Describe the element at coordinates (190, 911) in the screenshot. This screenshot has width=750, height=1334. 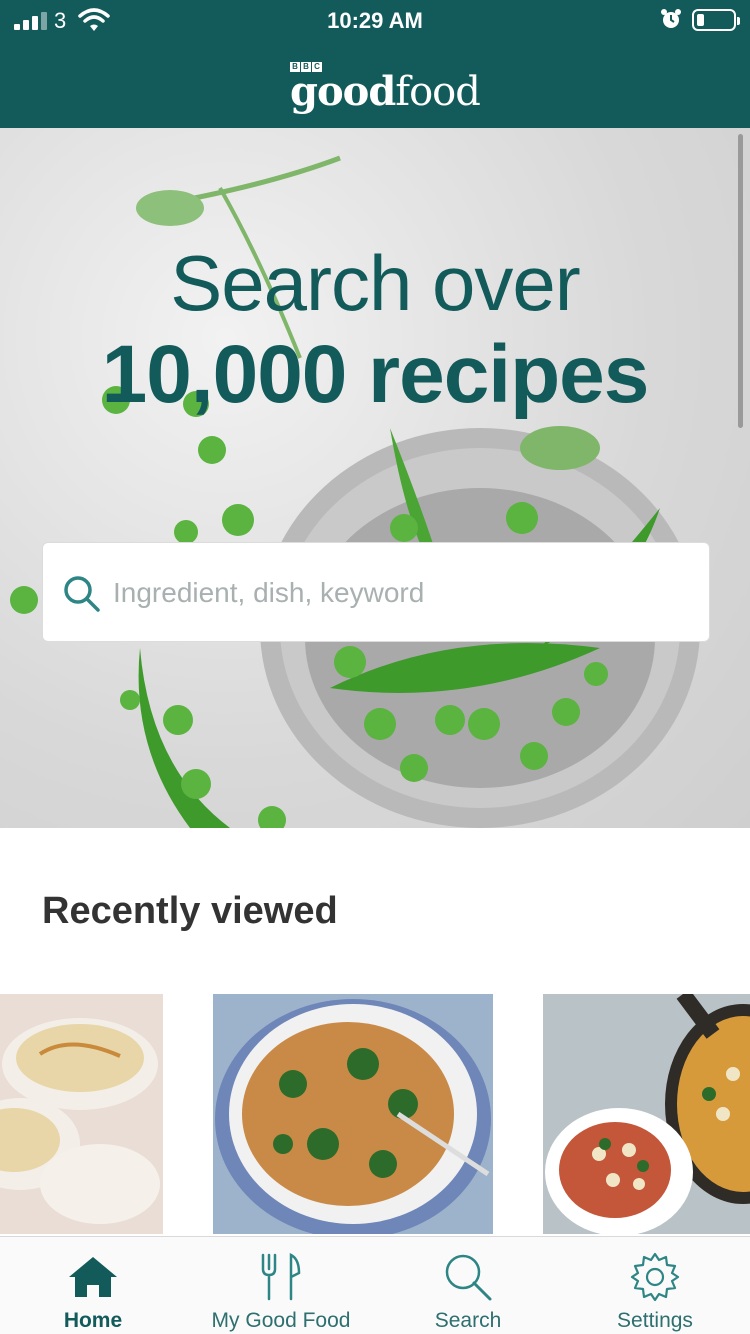
I see `recently-viewed-heading: Recently viewed` at that location.